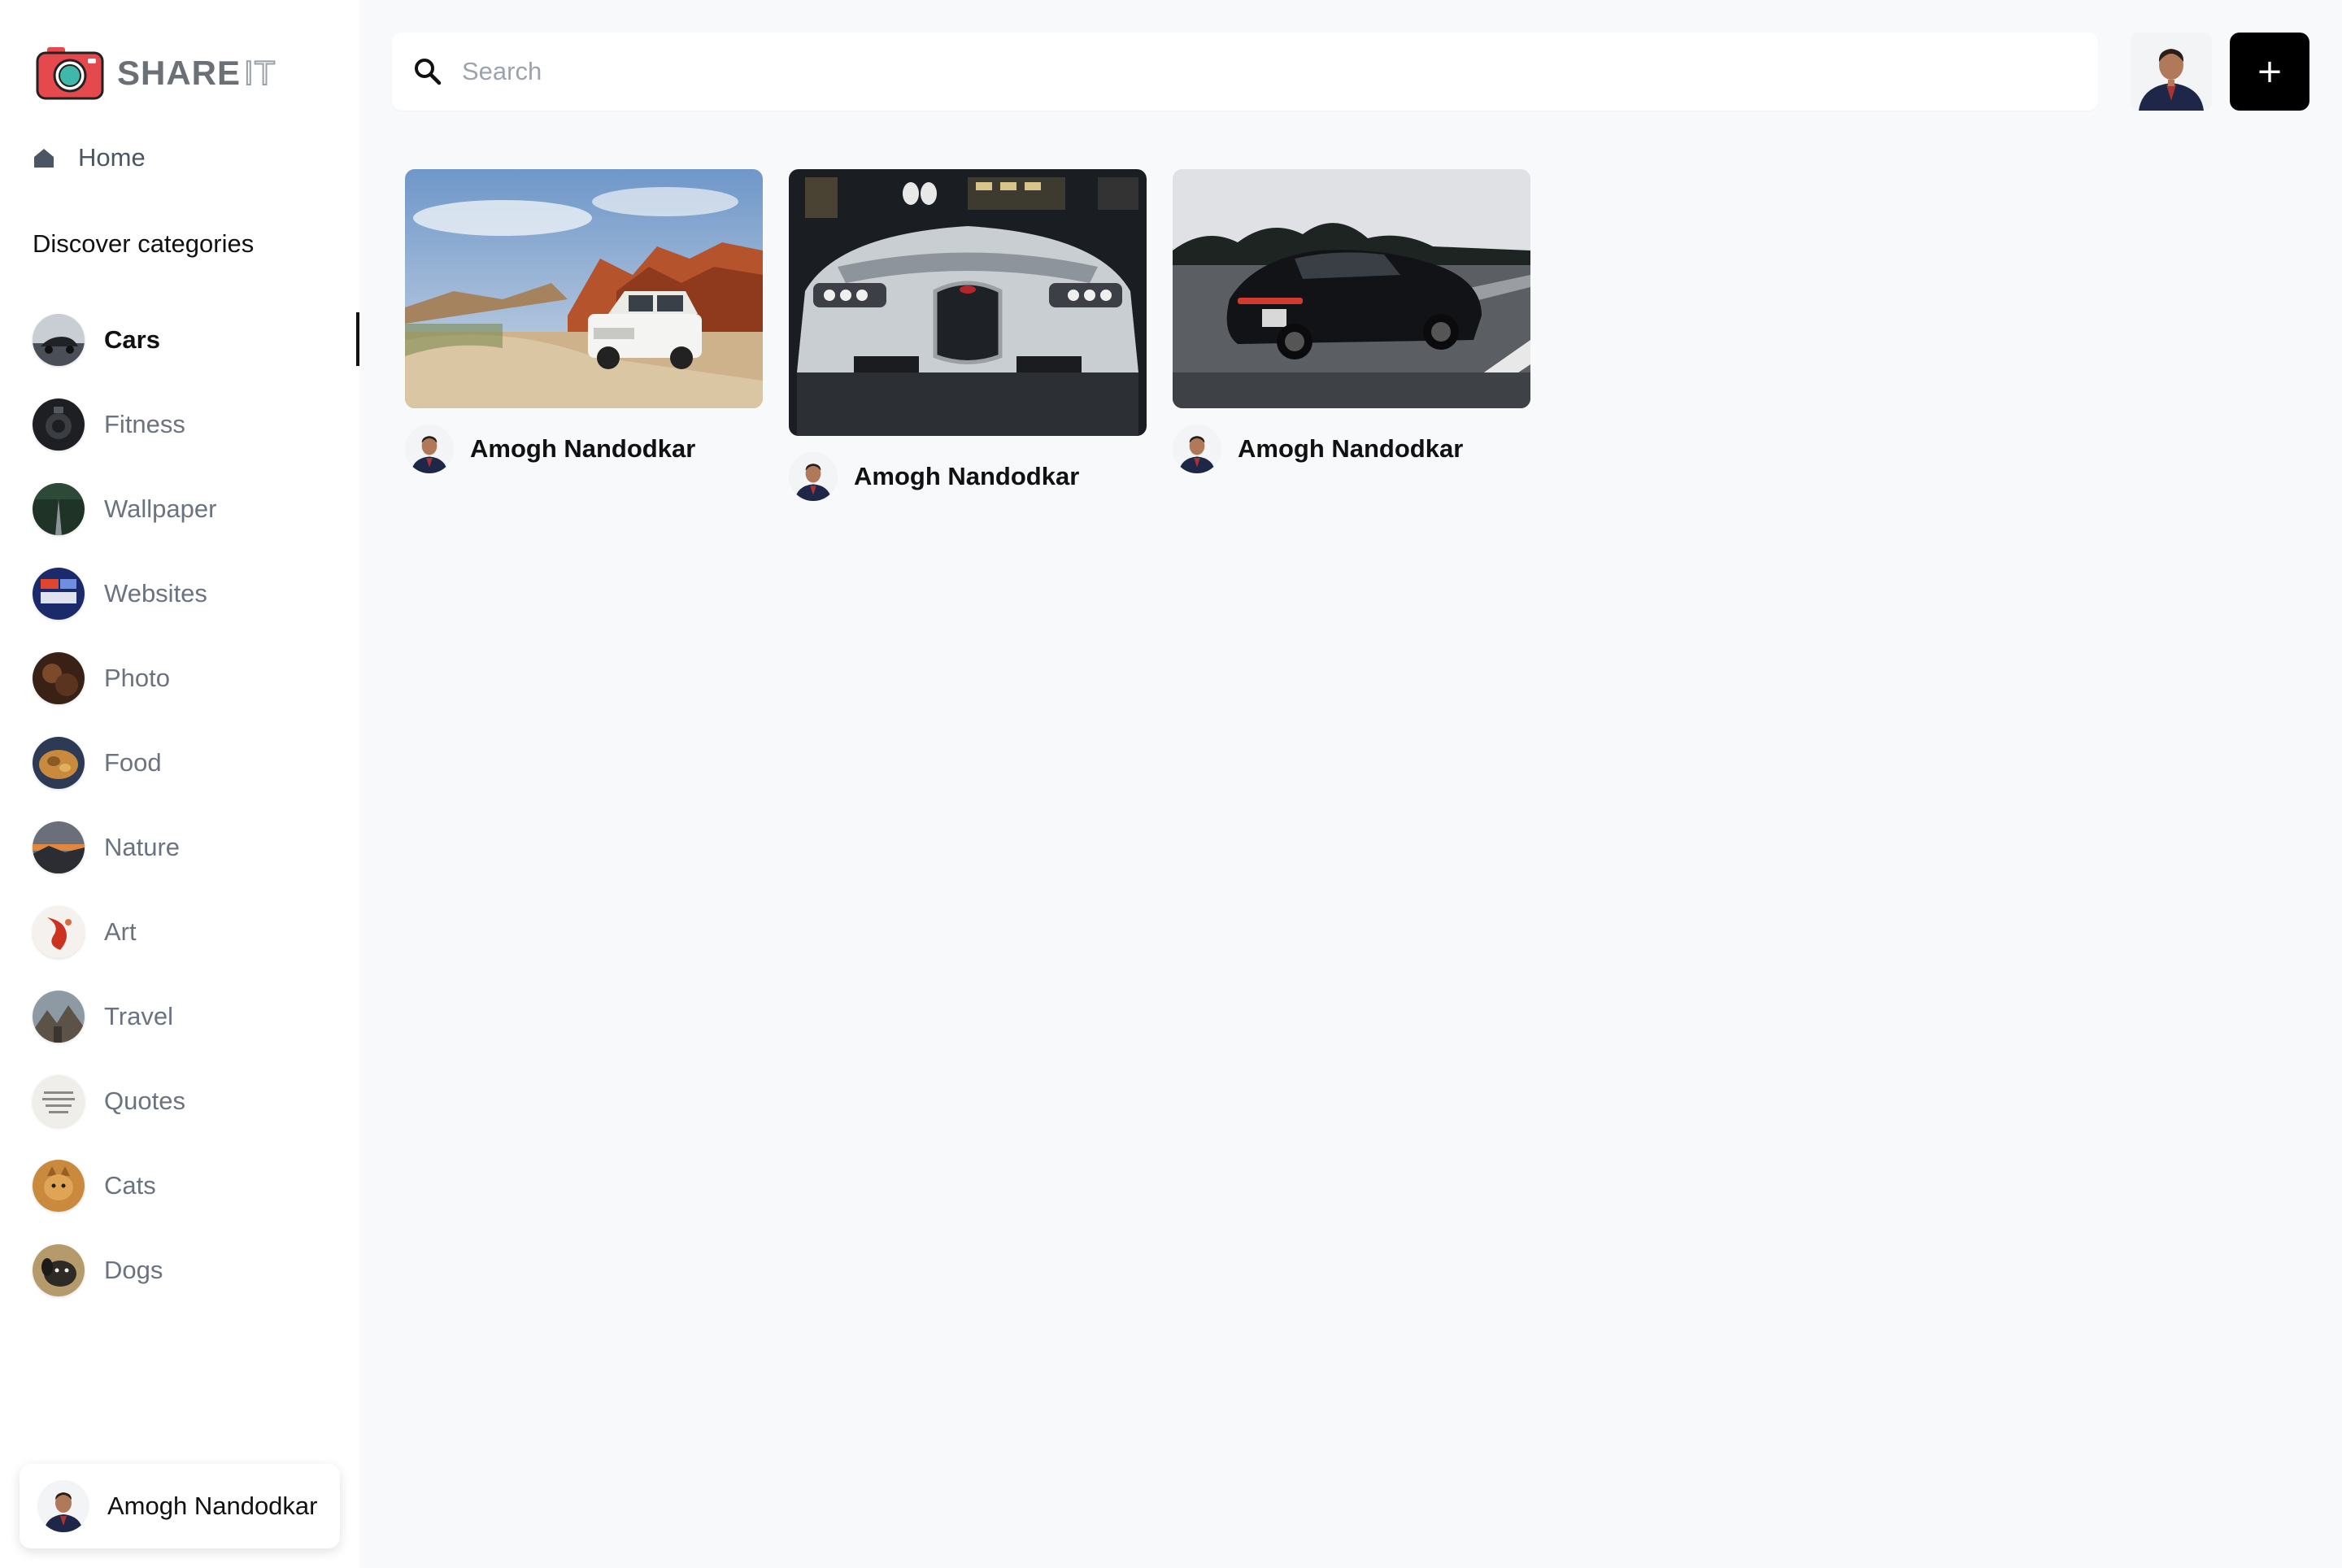 This screenshot has width=2342, height=1568. What do you see at coordinates (144, 424) in the screenshot?
I see `category-label: Fitness` at bounding box center [144, 424].